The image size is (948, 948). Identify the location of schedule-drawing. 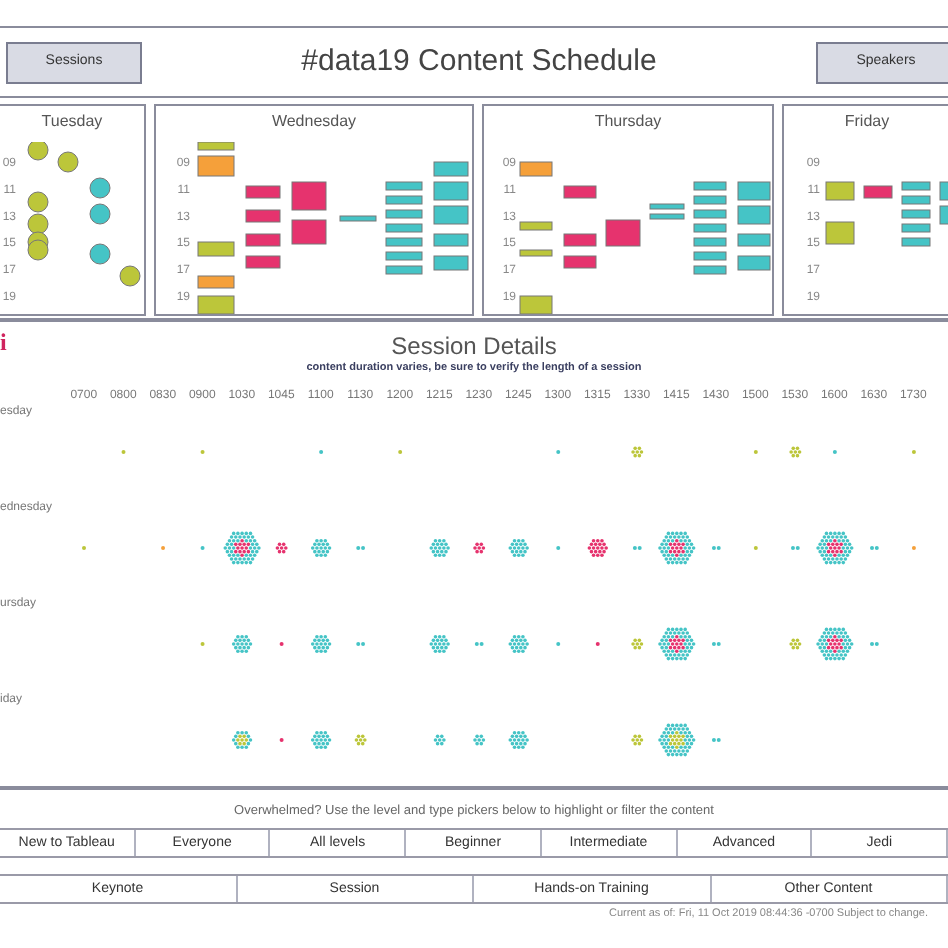
(886, 214).